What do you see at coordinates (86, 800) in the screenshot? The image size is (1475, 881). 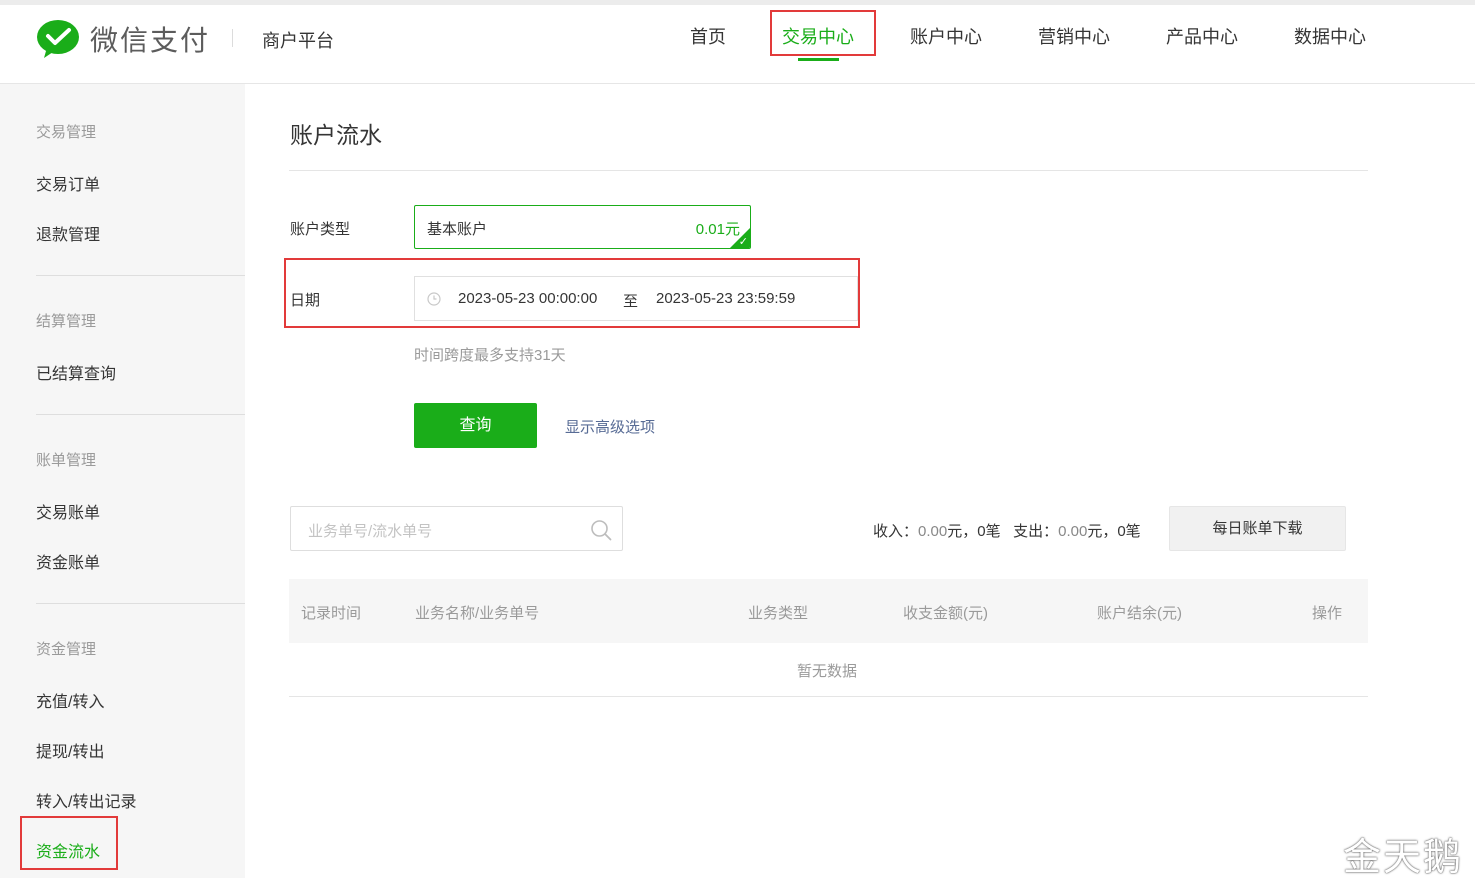 I see `sidebar-item-transfer-records: 转入/转出记录` at bounding box center [86, 800].